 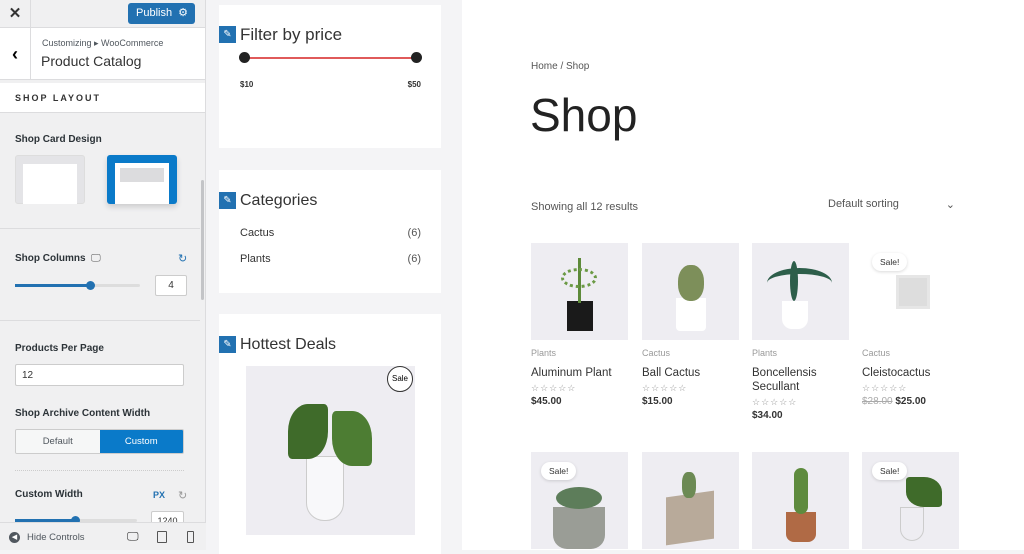 What do you see at coordinates (579, 373) in the screenshot?
I see `product-name: Aluminum Plant` at bounding box center [579, 373].